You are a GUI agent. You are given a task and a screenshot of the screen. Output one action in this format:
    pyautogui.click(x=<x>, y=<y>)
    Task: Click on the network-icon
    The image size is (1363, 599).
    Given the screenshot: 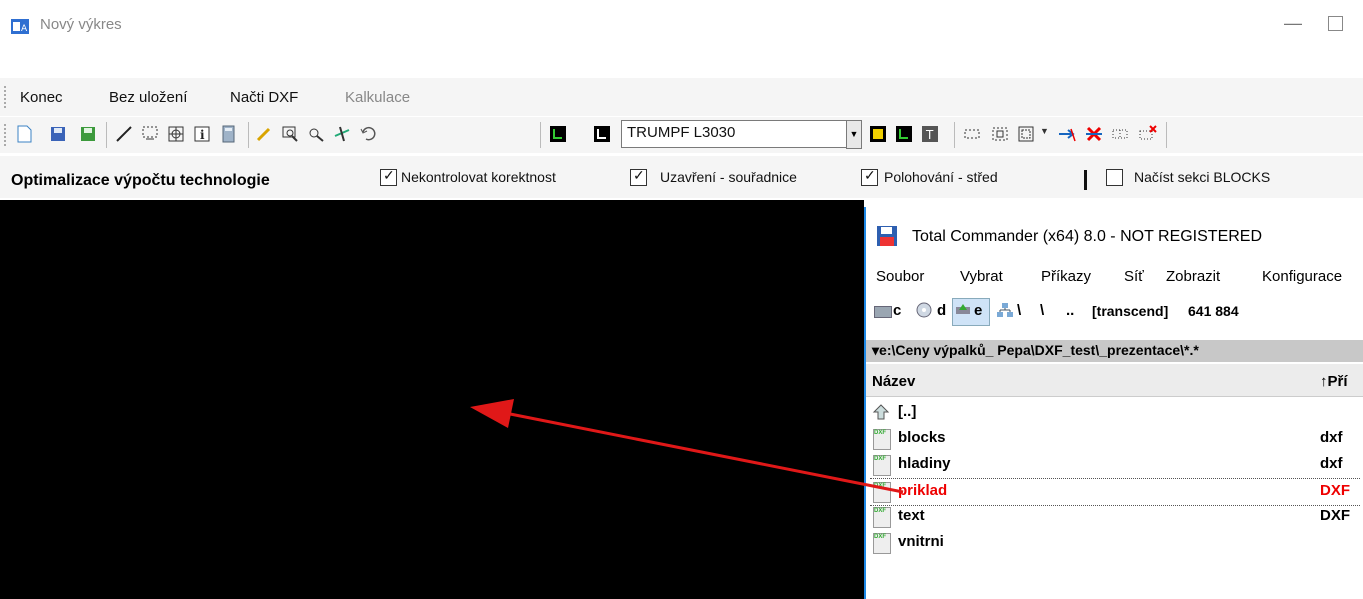 What is the action you would take?
    pyautogui.click(x=1005, y=310)
    